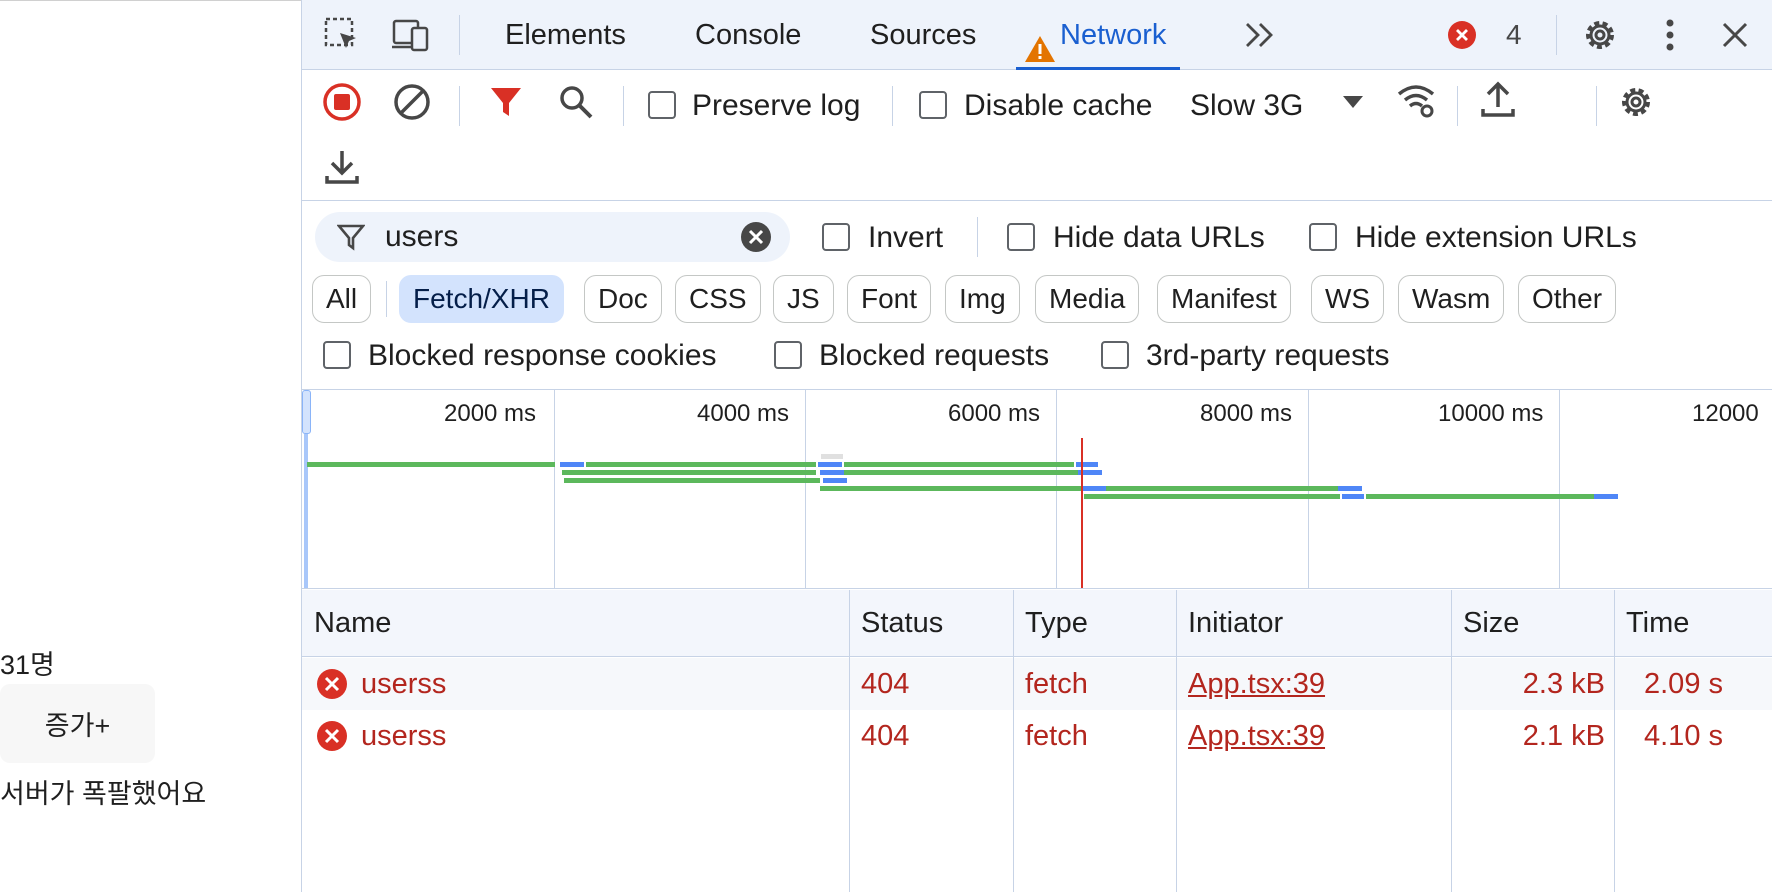 This screenshot has height=892, width=1772. What do you see at coordinates (623, 299) in the screenshot?
I see `type-chip-doc: Doc` at bounding box center [623, 299].